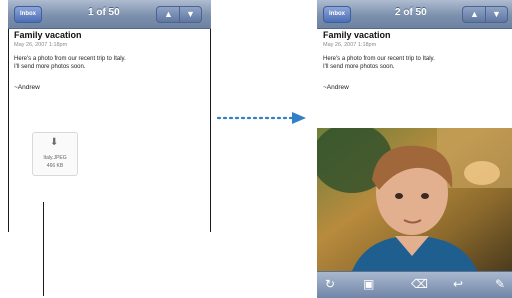 The height and width of the screenshot is (298, 512). Describe the element at coordinates (261, 118) in the screenshot. I see `transition-arrow` at that location.